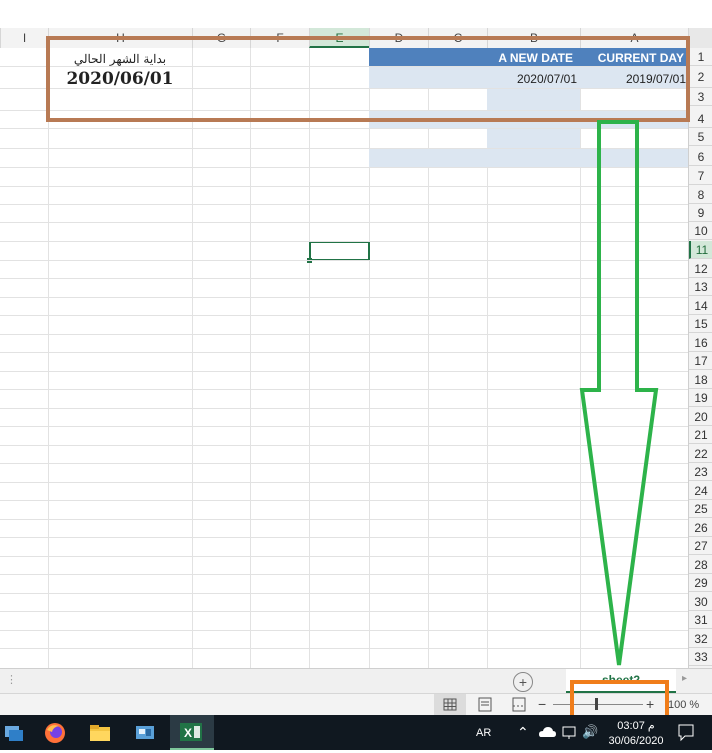  I want to click on control-panel-icon, so click(145, 733).